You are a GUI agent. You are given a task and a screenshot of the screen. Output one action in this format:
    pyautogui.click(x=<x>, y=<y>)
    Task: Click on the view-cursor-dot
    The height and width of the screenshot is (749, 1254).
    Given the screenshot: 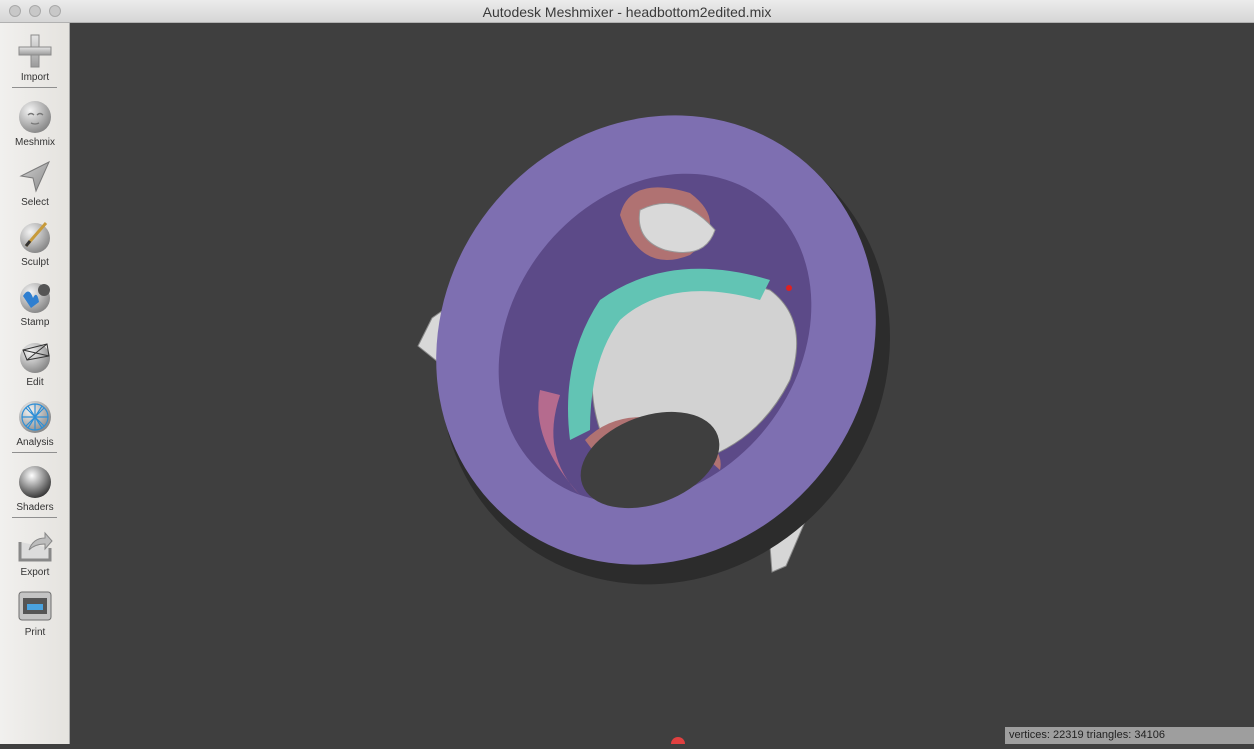 What is the action you would take?
    pyautogui.click(x=678, y=743)
    